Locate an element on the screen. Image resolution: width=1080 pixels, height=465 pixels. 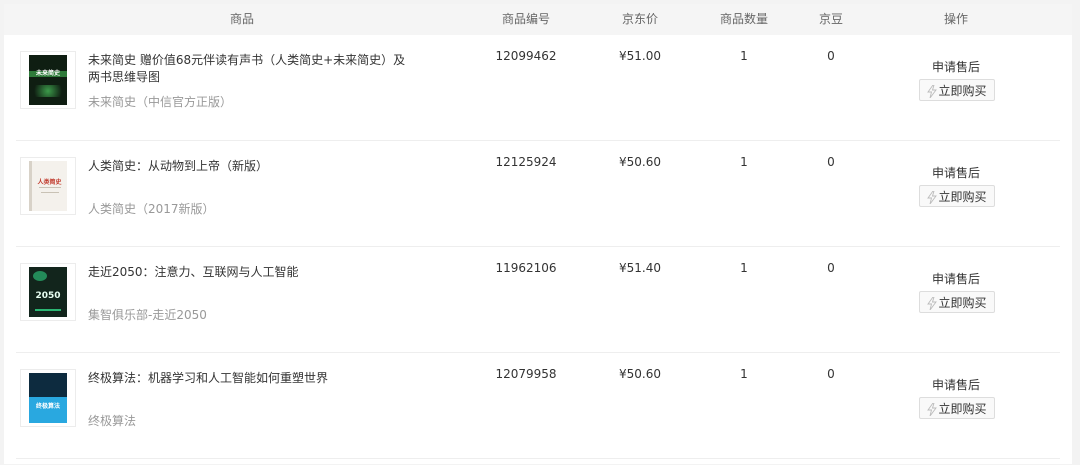
product-title: 人类简史：从动物到上帝（新版） is located at coordinates (253, 166).